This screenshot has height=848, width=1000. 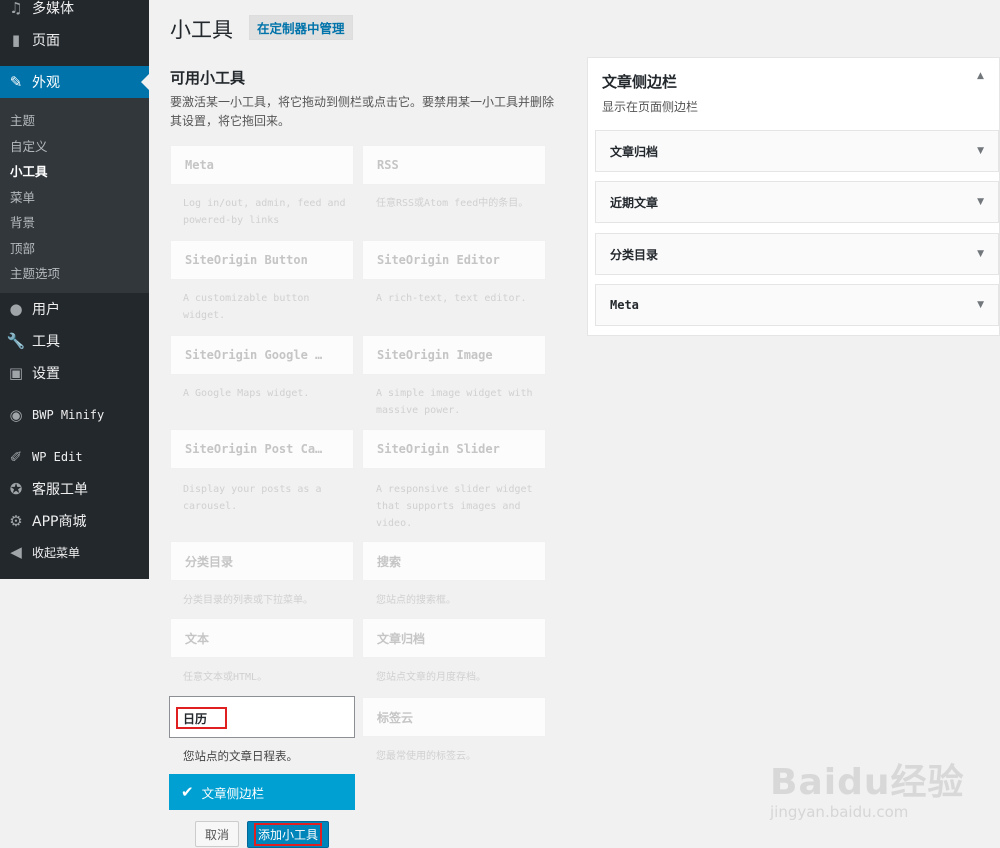 What do you see at coordinates (454, 717) in the screenshot?
I see `widget-tag-cloud: 标签云` at bounding box center [454, 717].